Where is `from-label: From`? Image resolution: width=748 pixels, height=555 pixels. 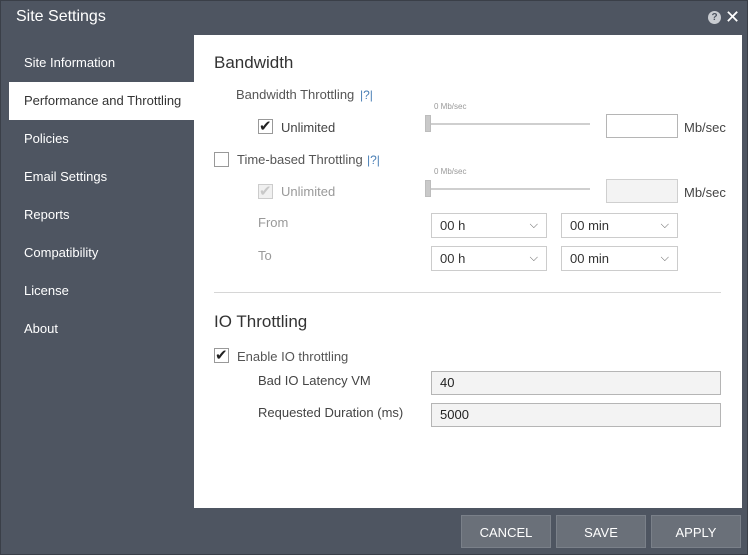
from-label: From is located at coordinates (273, 222).